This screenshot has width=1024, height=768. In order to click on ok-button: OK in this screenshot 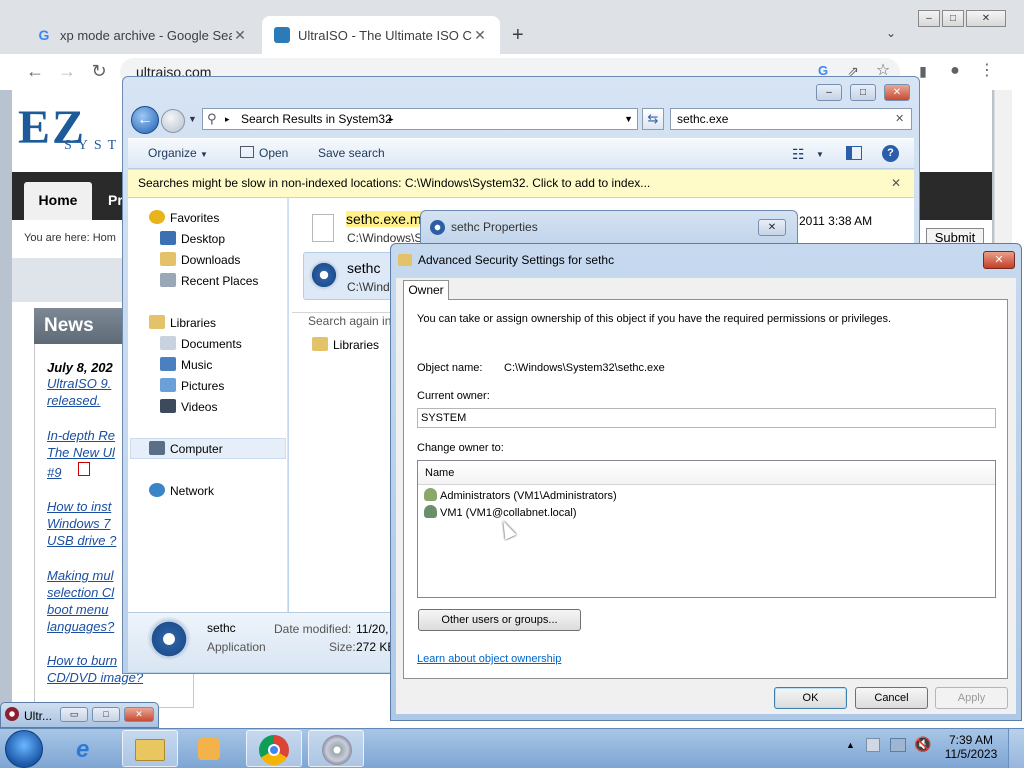, I will do `click(810, 698)`.